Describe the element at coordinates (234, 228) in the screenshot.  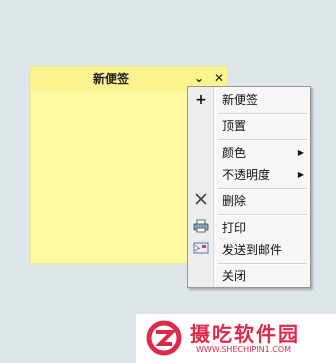
I see `menu-item-label: 打印` at that location.